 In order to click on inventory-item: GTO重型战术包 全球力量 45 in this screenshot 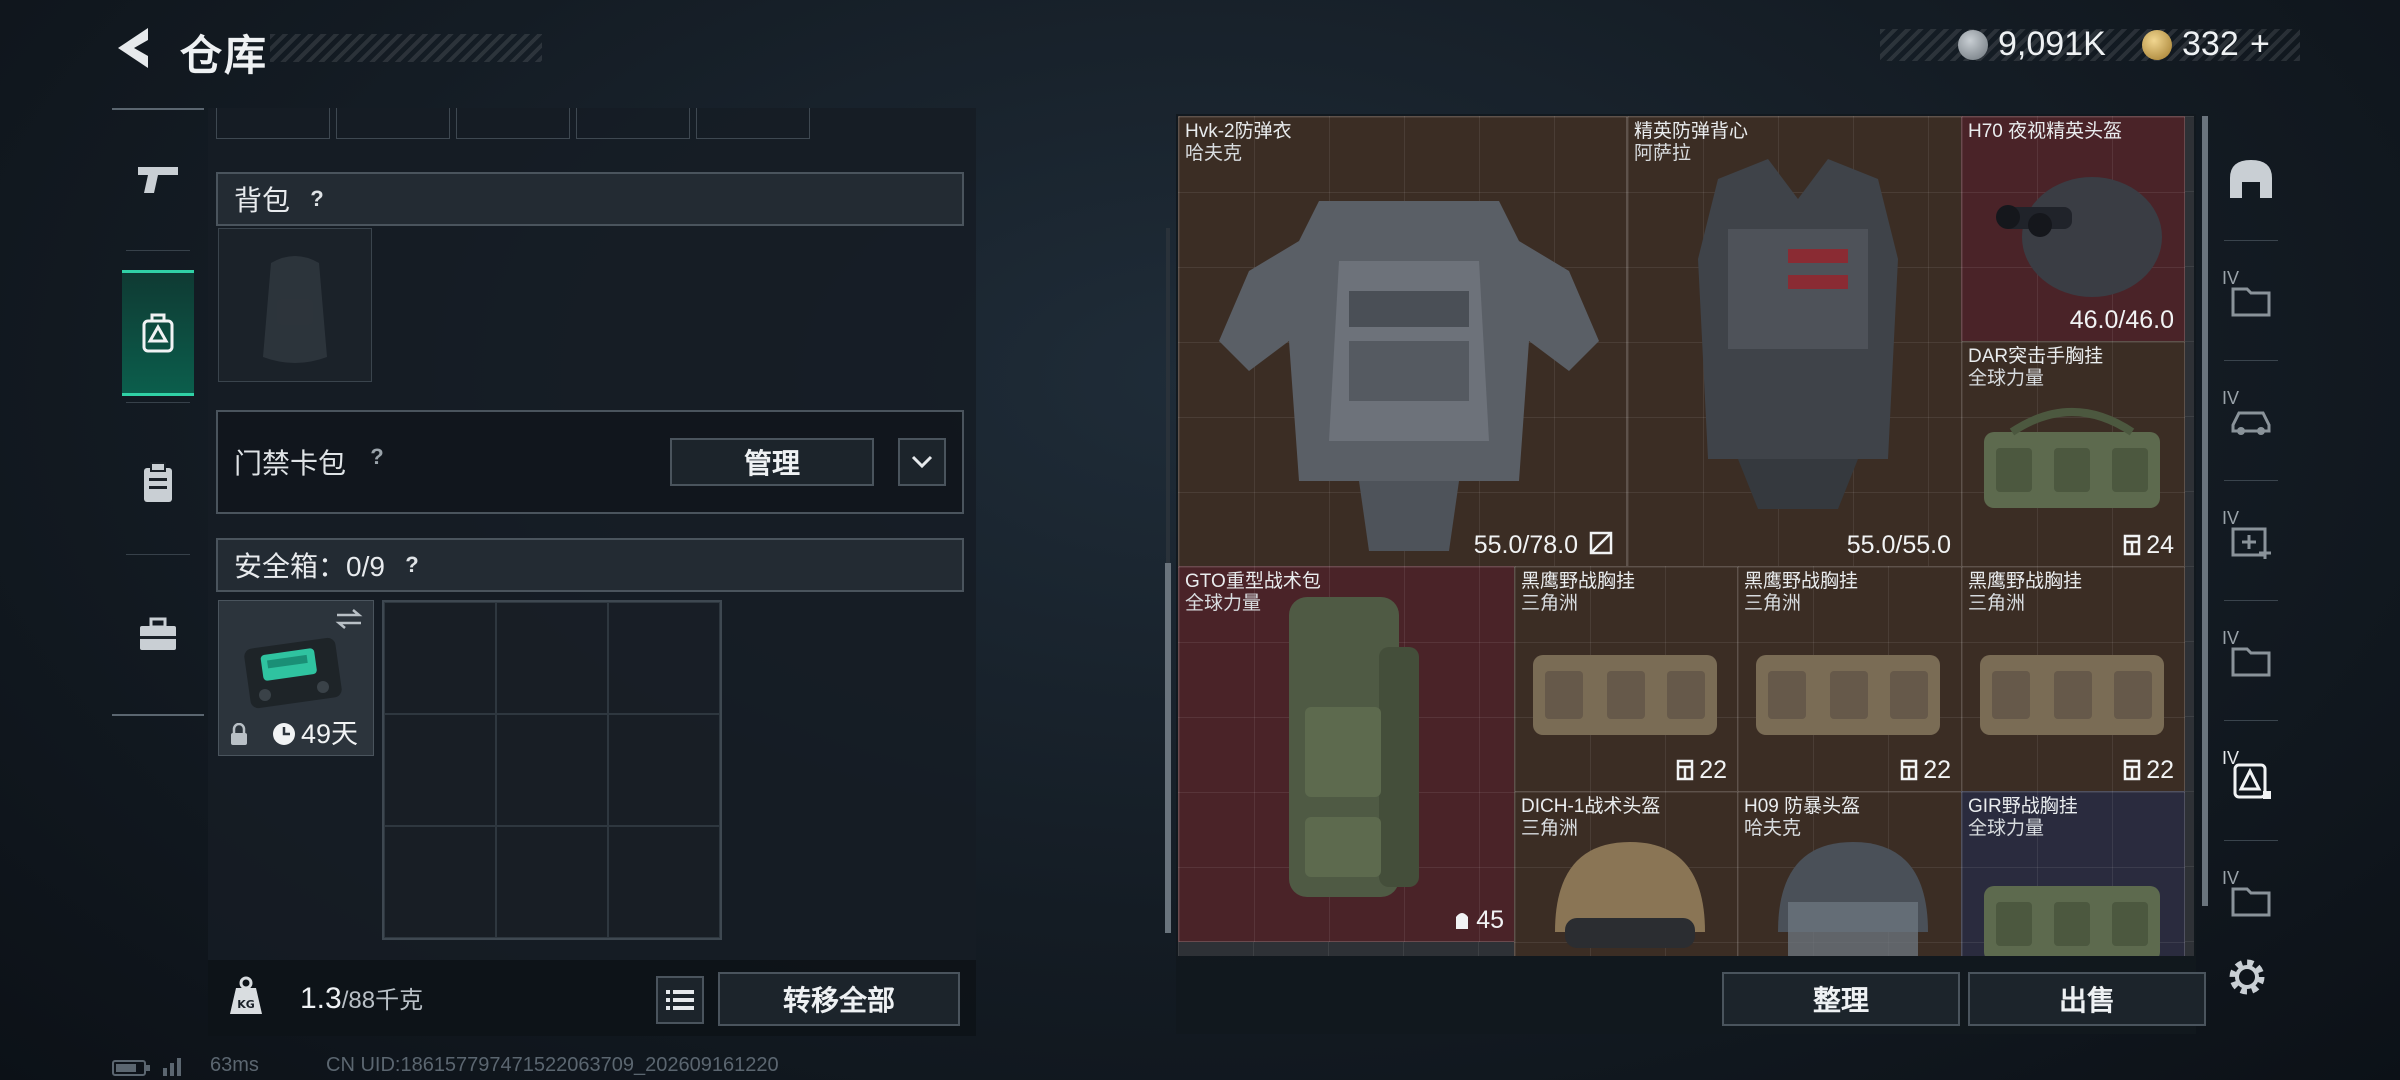, I will do `click(1346, 754)`.